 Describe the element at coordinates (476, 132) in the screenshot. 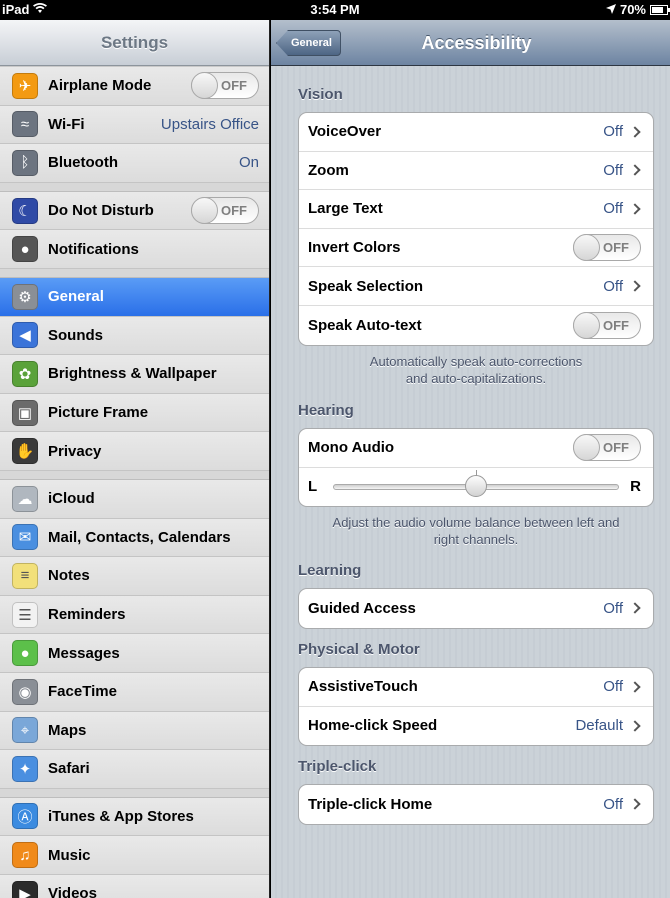

I see `voiceover-row: VoiceOver Off` at that location.